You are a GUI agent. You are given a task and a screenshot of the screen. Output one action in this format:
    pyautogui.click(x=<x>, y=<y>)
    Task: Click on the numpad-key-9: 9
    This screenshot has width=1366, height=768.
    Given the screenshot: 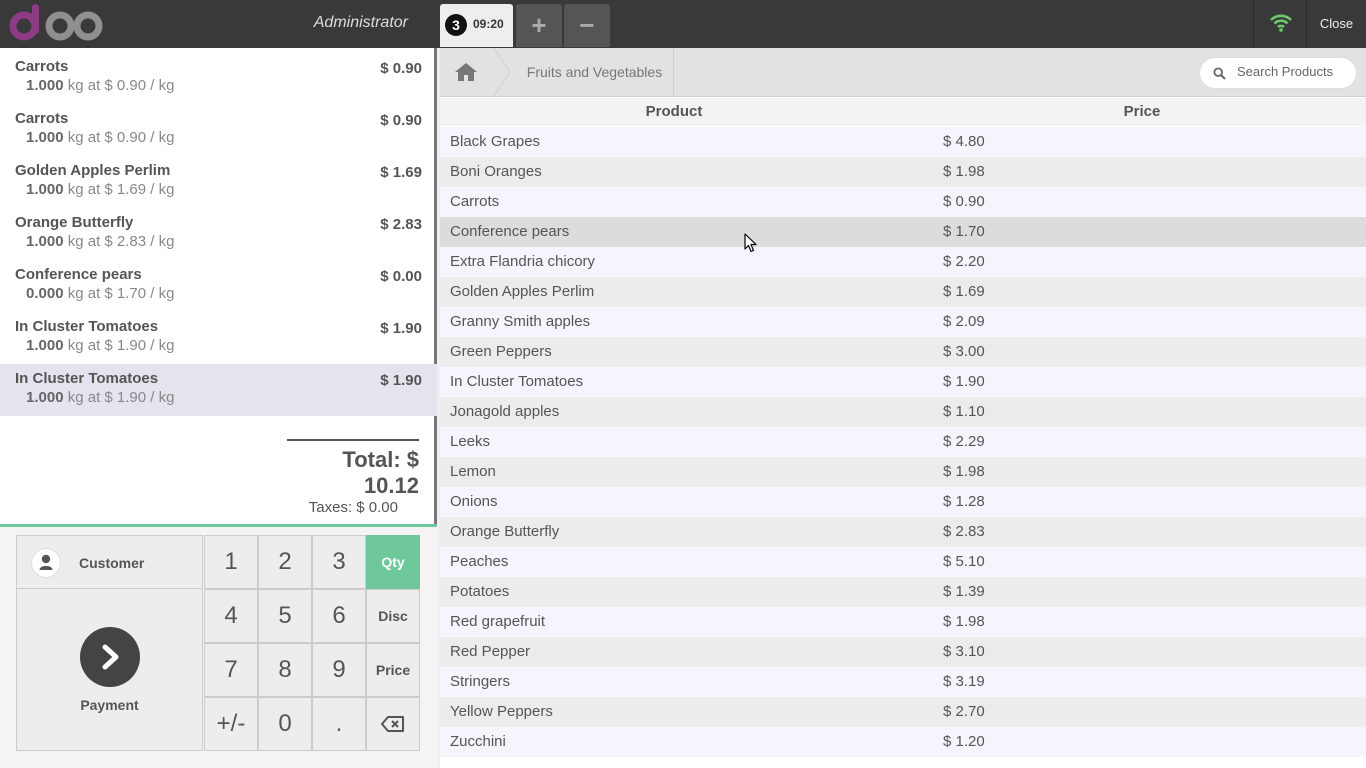 What is the action you would take?
    pyautogui.click(x=339, y=670)
    